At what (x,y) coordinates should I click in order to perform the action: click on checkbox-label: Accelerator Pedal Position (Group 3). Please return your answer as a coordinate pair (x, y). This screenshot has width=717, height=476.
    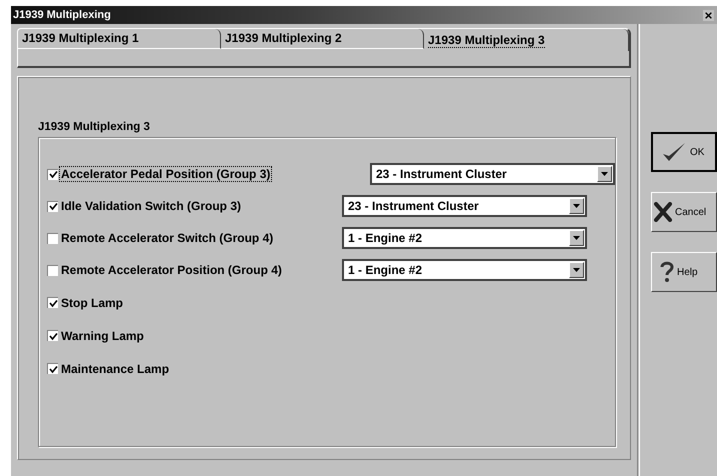
    Looking at the image, I should click on (165, 174).